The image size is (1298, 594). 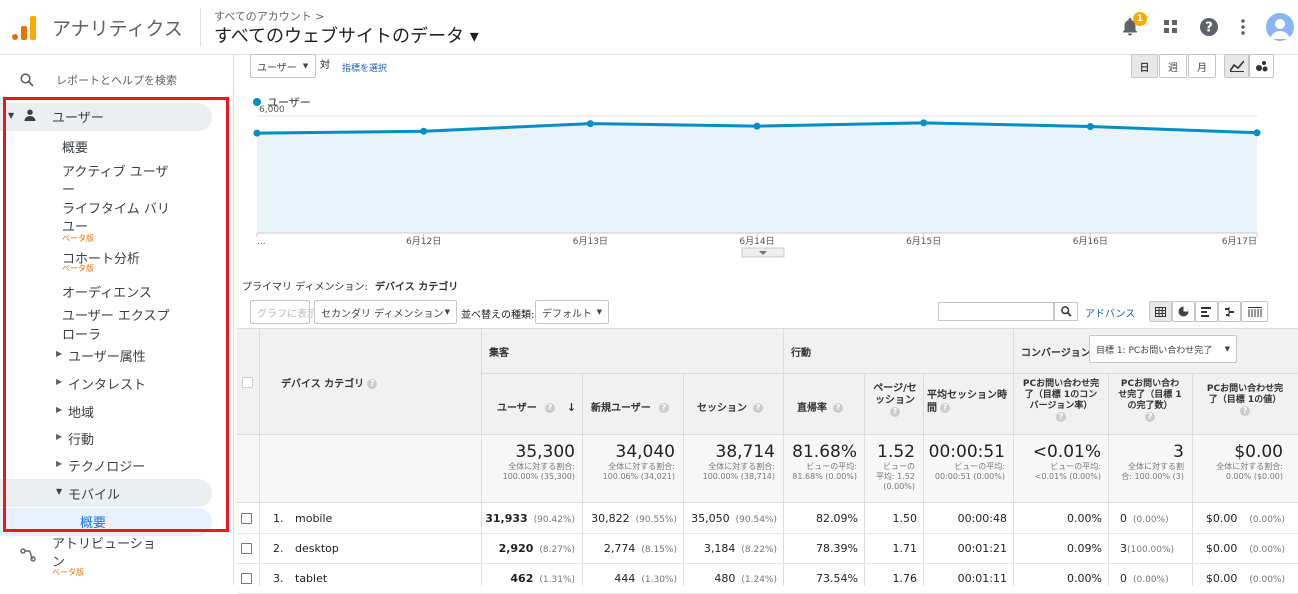 What do you see at coordinates (1236, 66) in the screenshot?
I see `line-chart-button` at bounding box center [1236, 66].